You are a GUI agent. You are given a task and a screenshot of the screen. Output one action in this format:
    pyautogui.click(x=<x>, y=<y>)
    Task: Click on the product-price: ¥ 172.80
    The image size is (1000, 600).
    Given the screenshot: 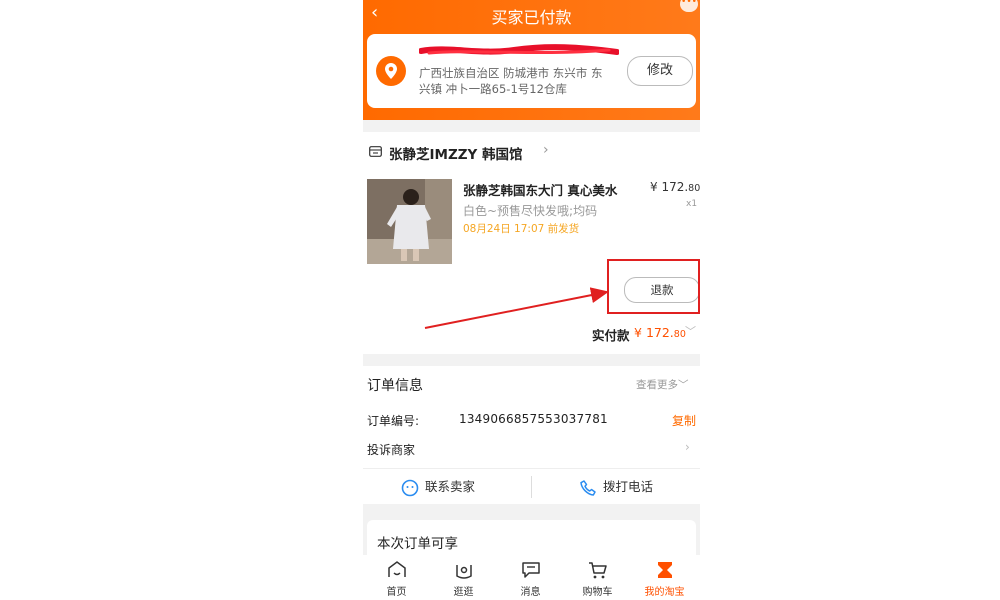 What is the action you would take?
    pyautogui.click(x=675, y=187)
    